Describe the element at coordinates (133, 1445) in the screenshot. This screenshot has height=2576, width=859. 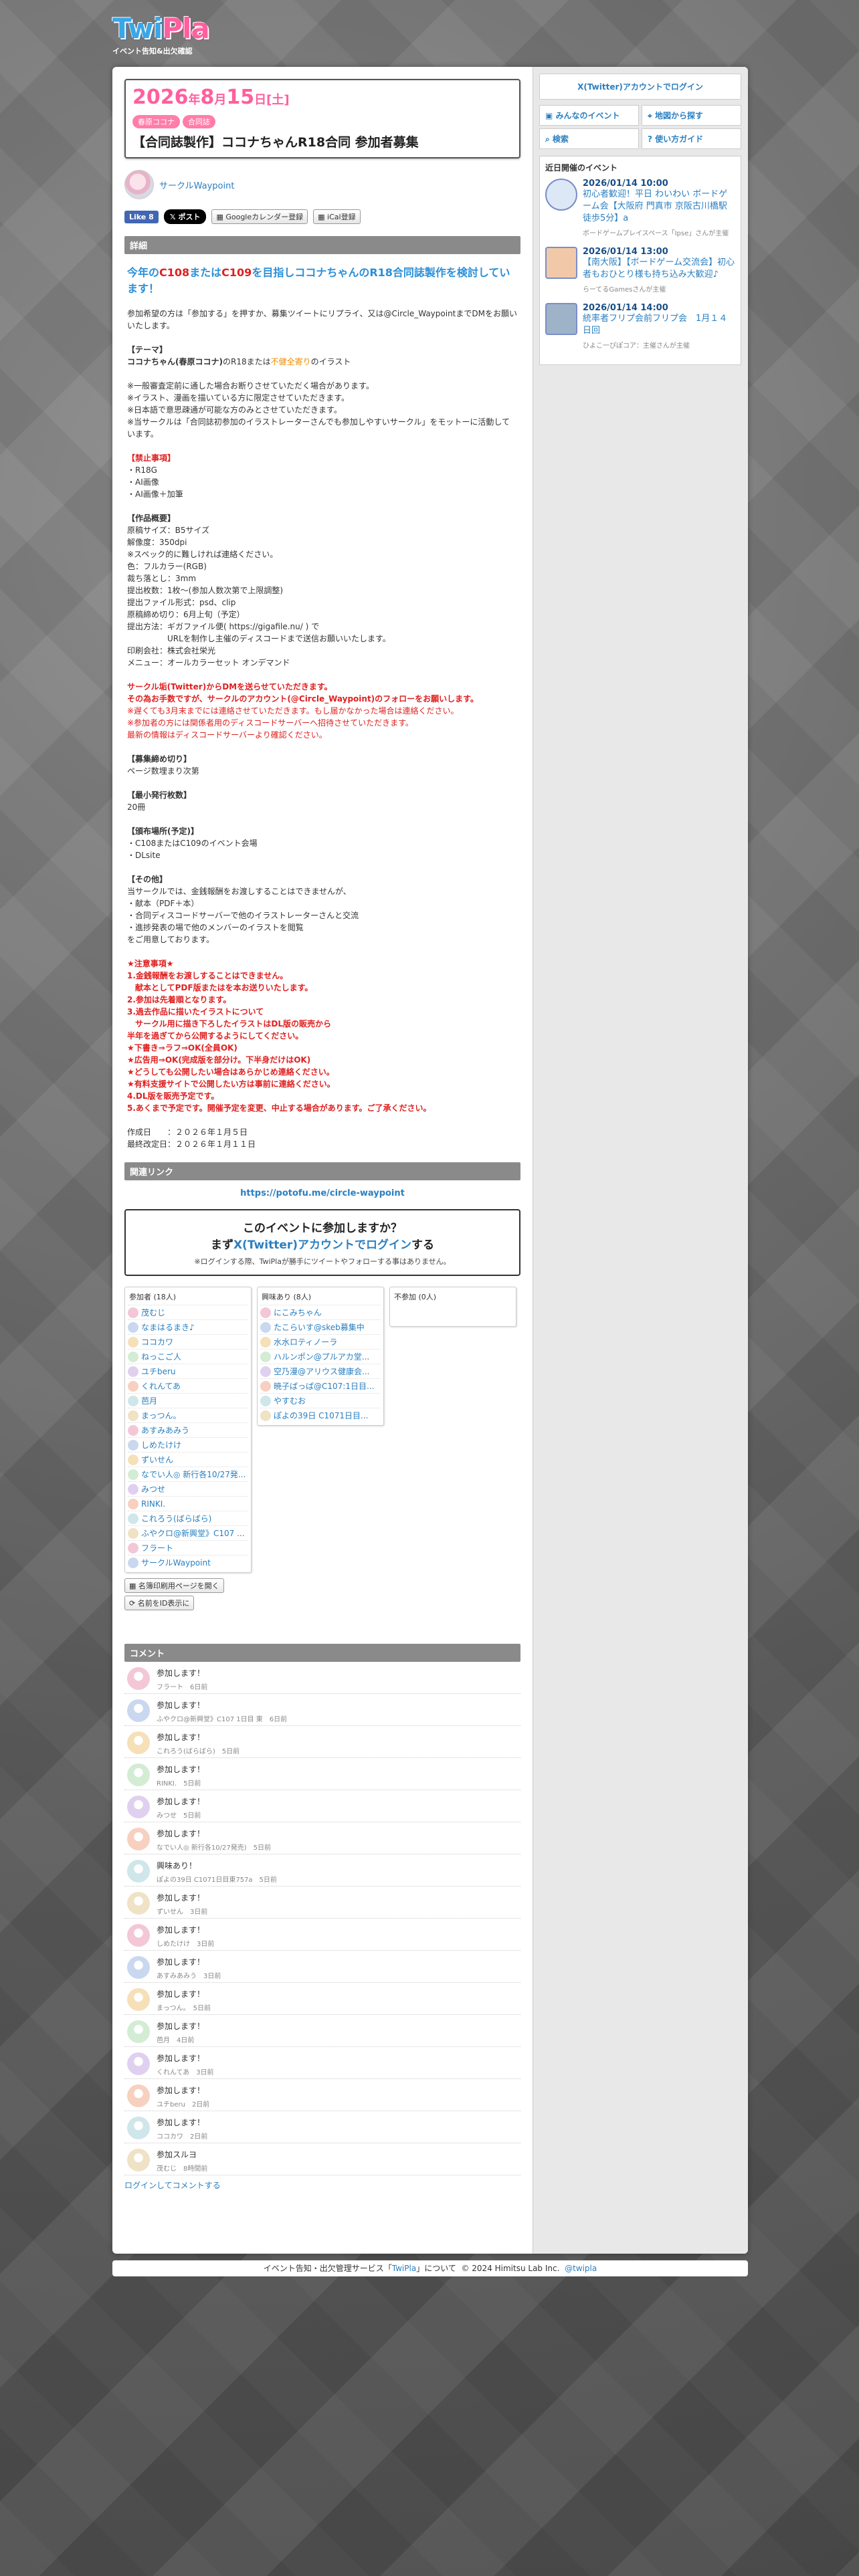
I see `user-avatar` at that location.